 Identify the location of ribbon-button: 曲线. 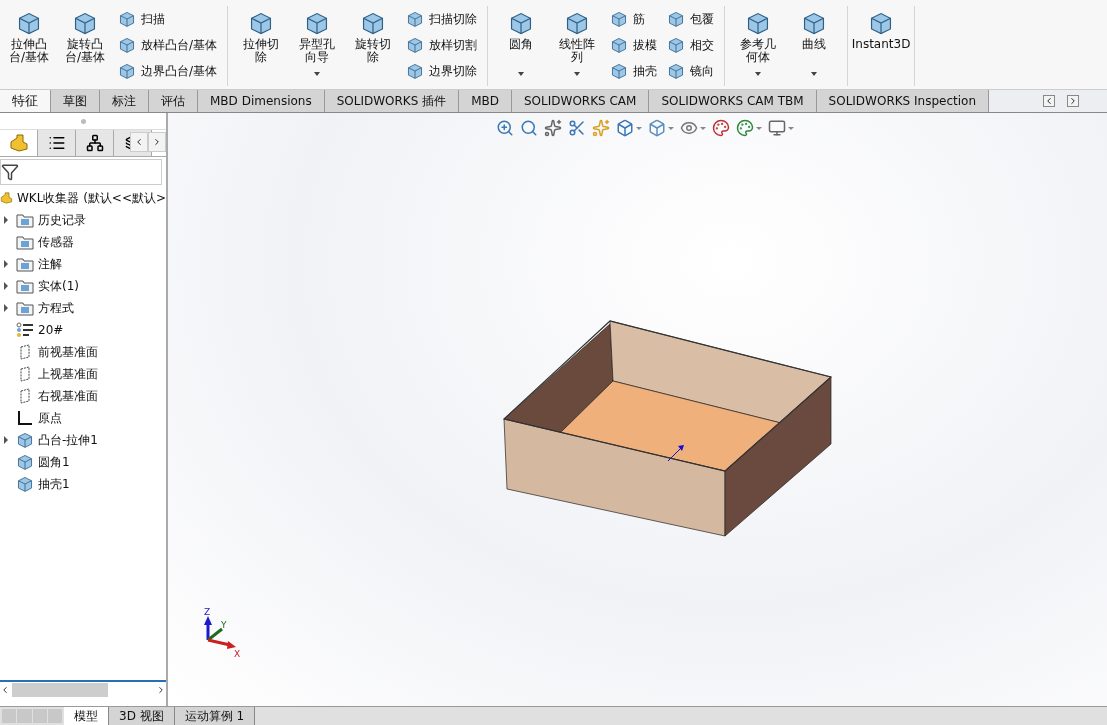
(814, 46).